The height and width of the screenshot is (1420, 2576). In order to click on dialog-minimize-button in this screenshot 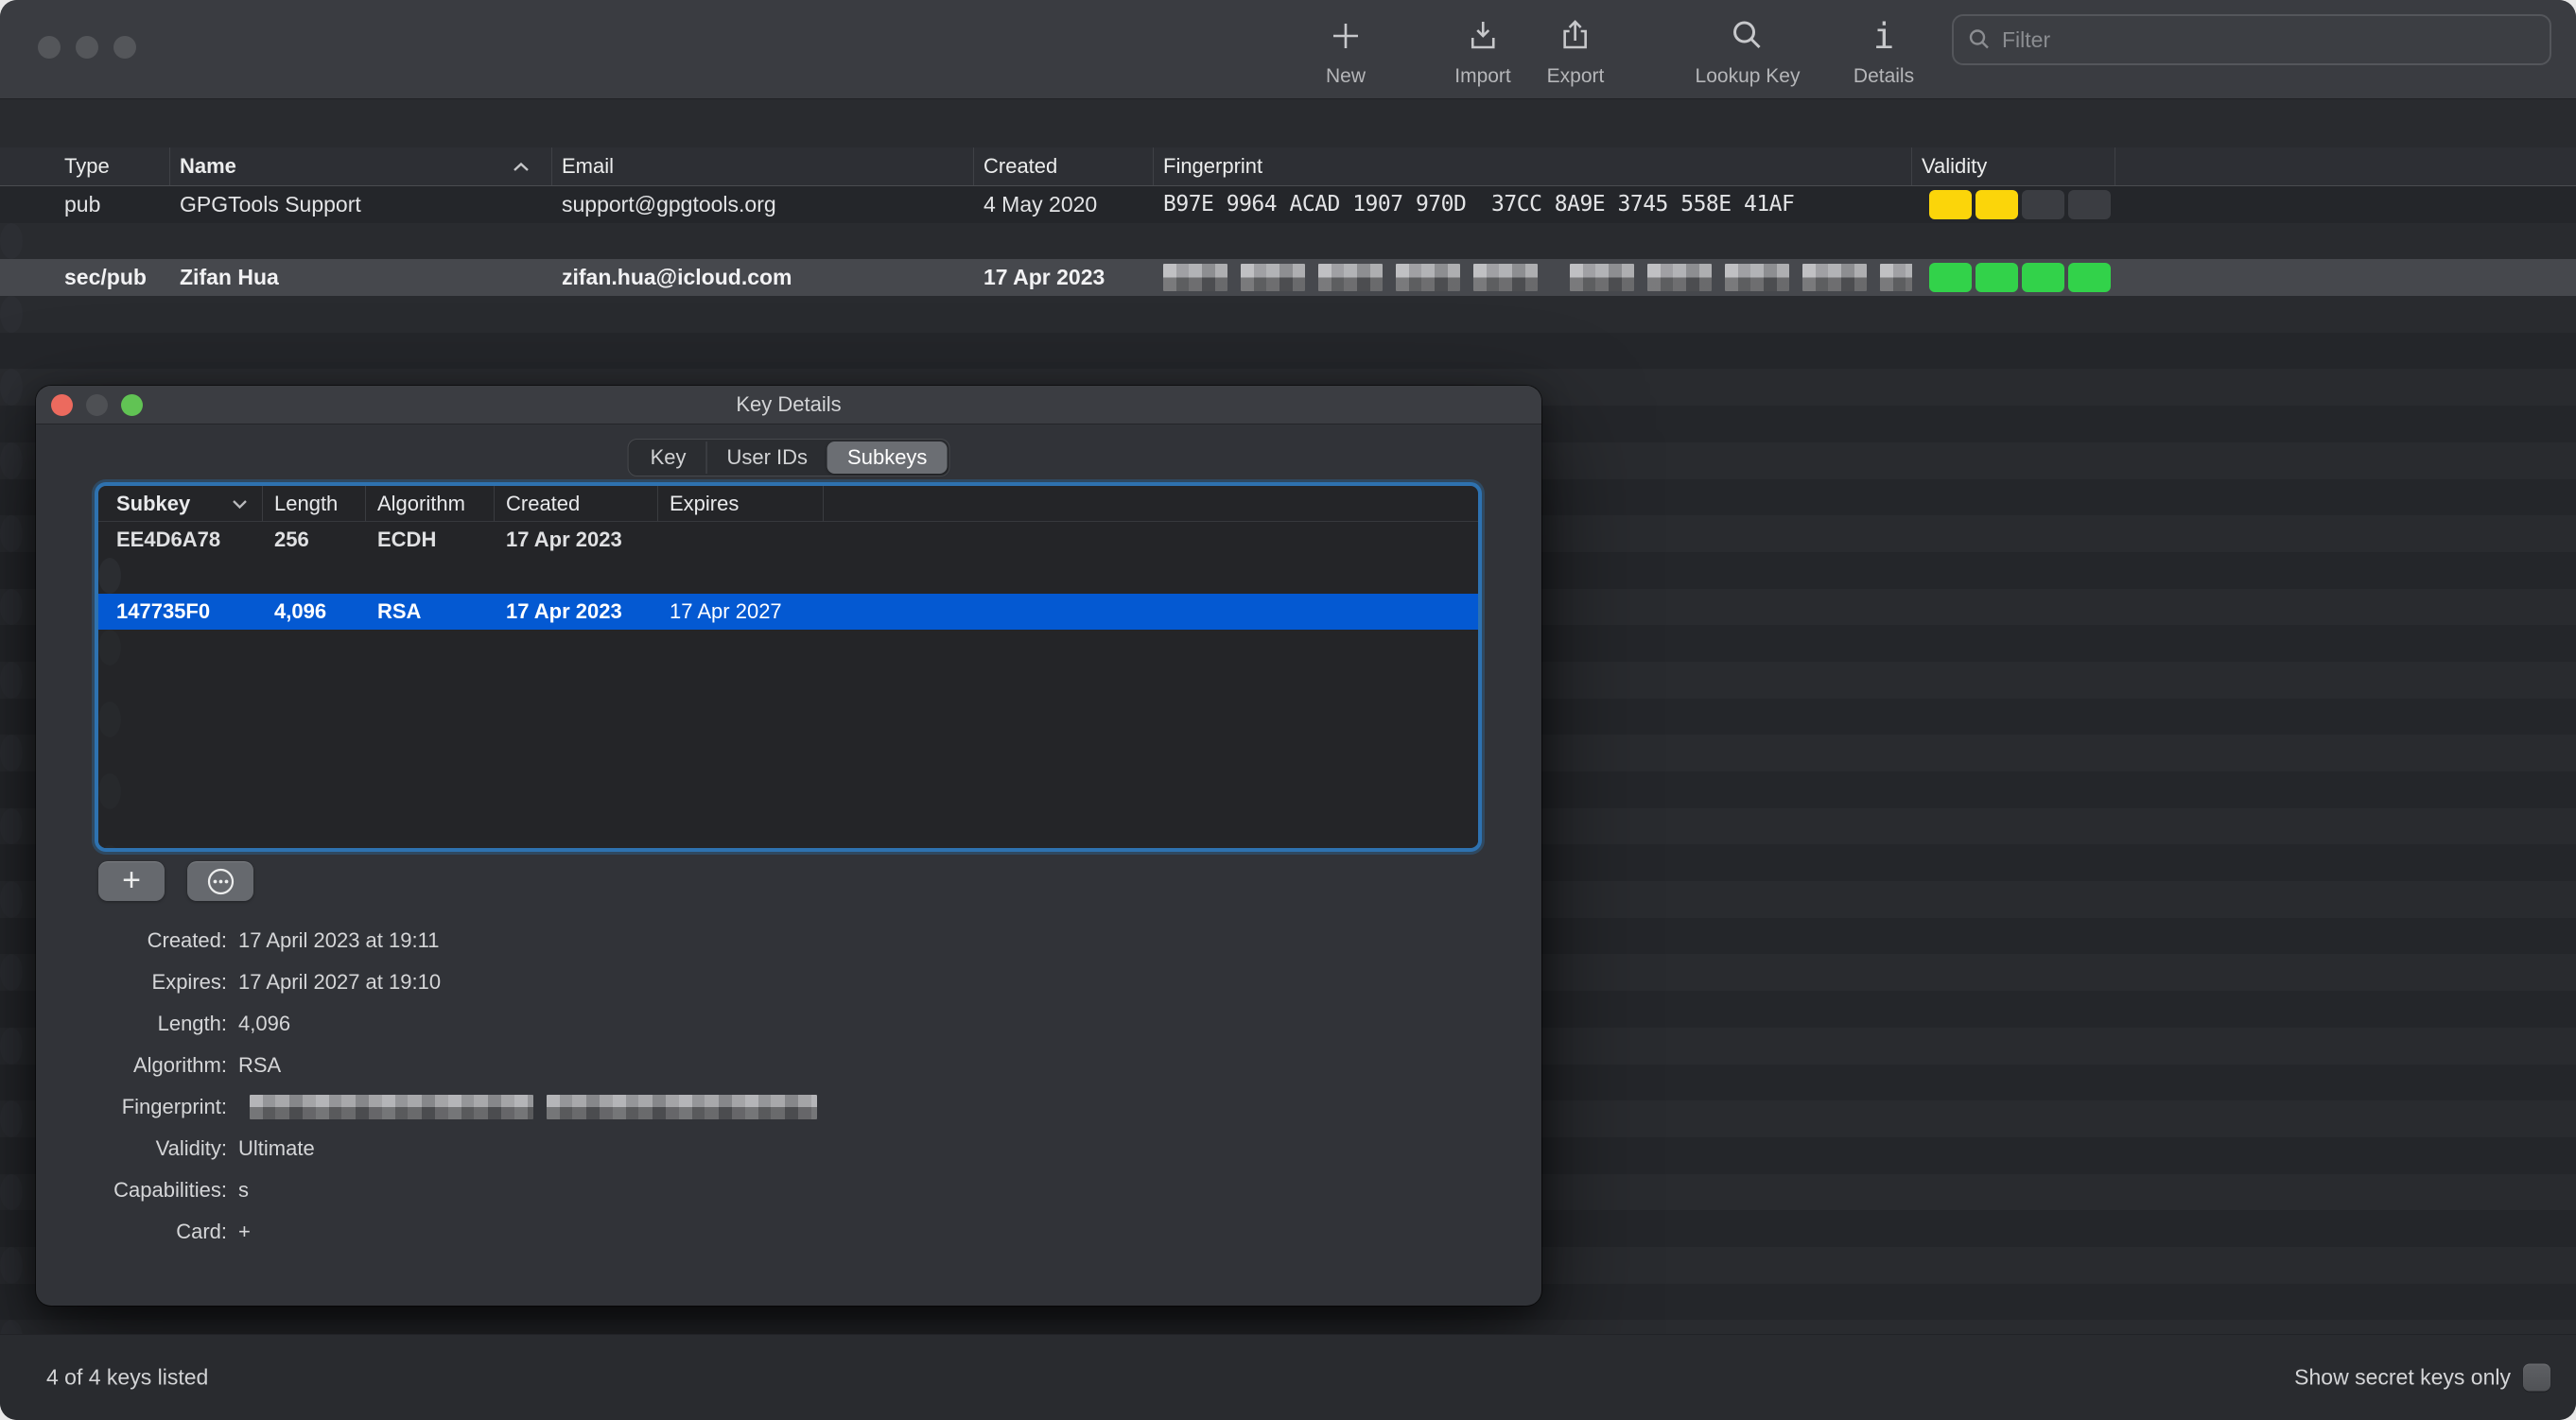, I will do `click(97, 405)`.